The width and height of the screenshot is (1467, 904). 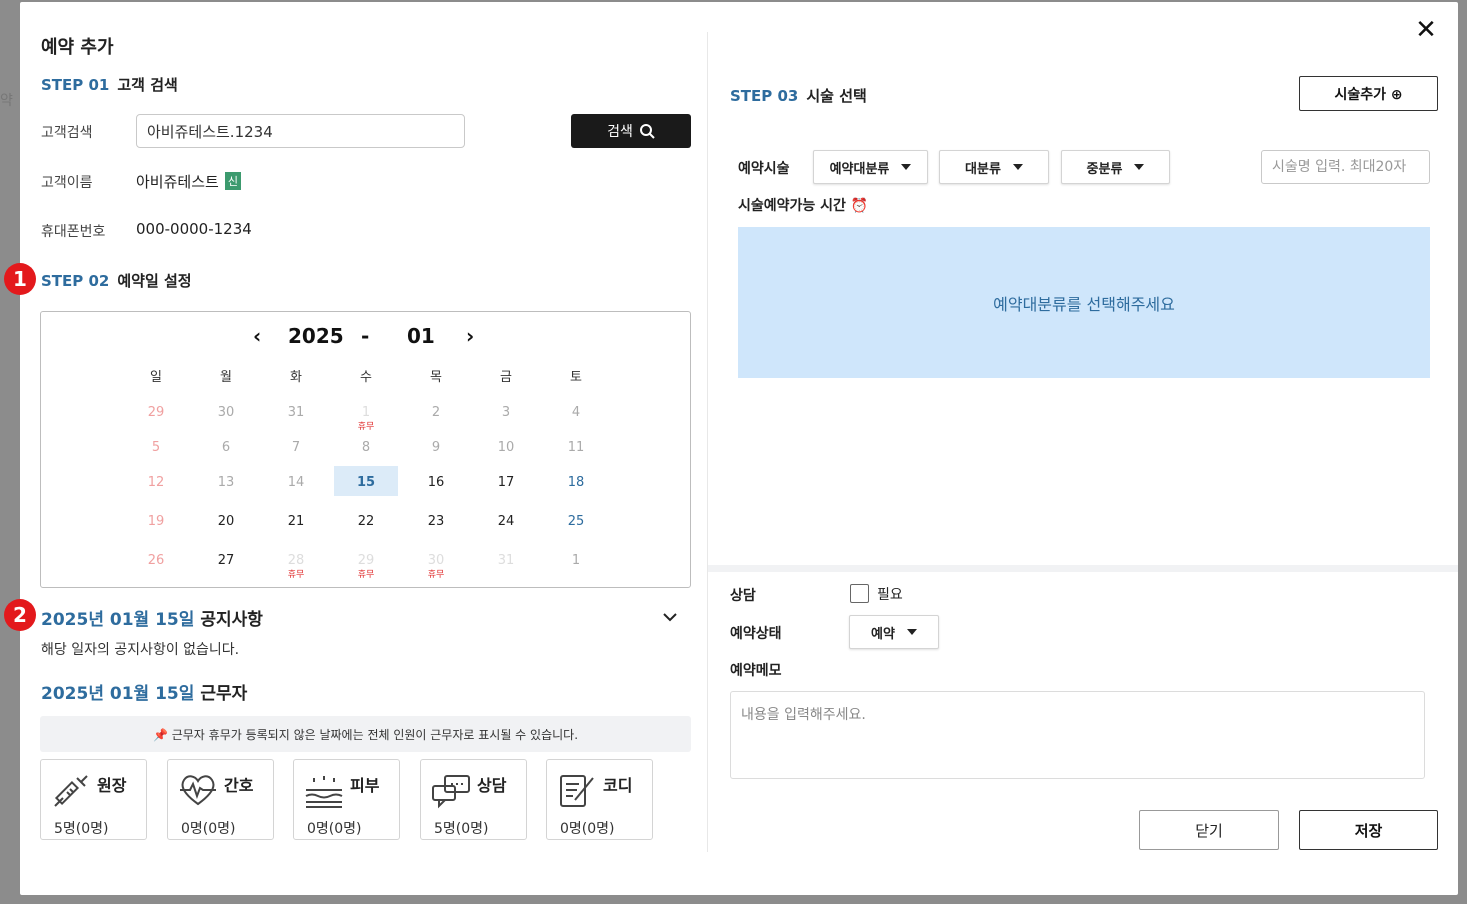 I want to click on memo-label: 예약메모, so click(x=756, y=671).